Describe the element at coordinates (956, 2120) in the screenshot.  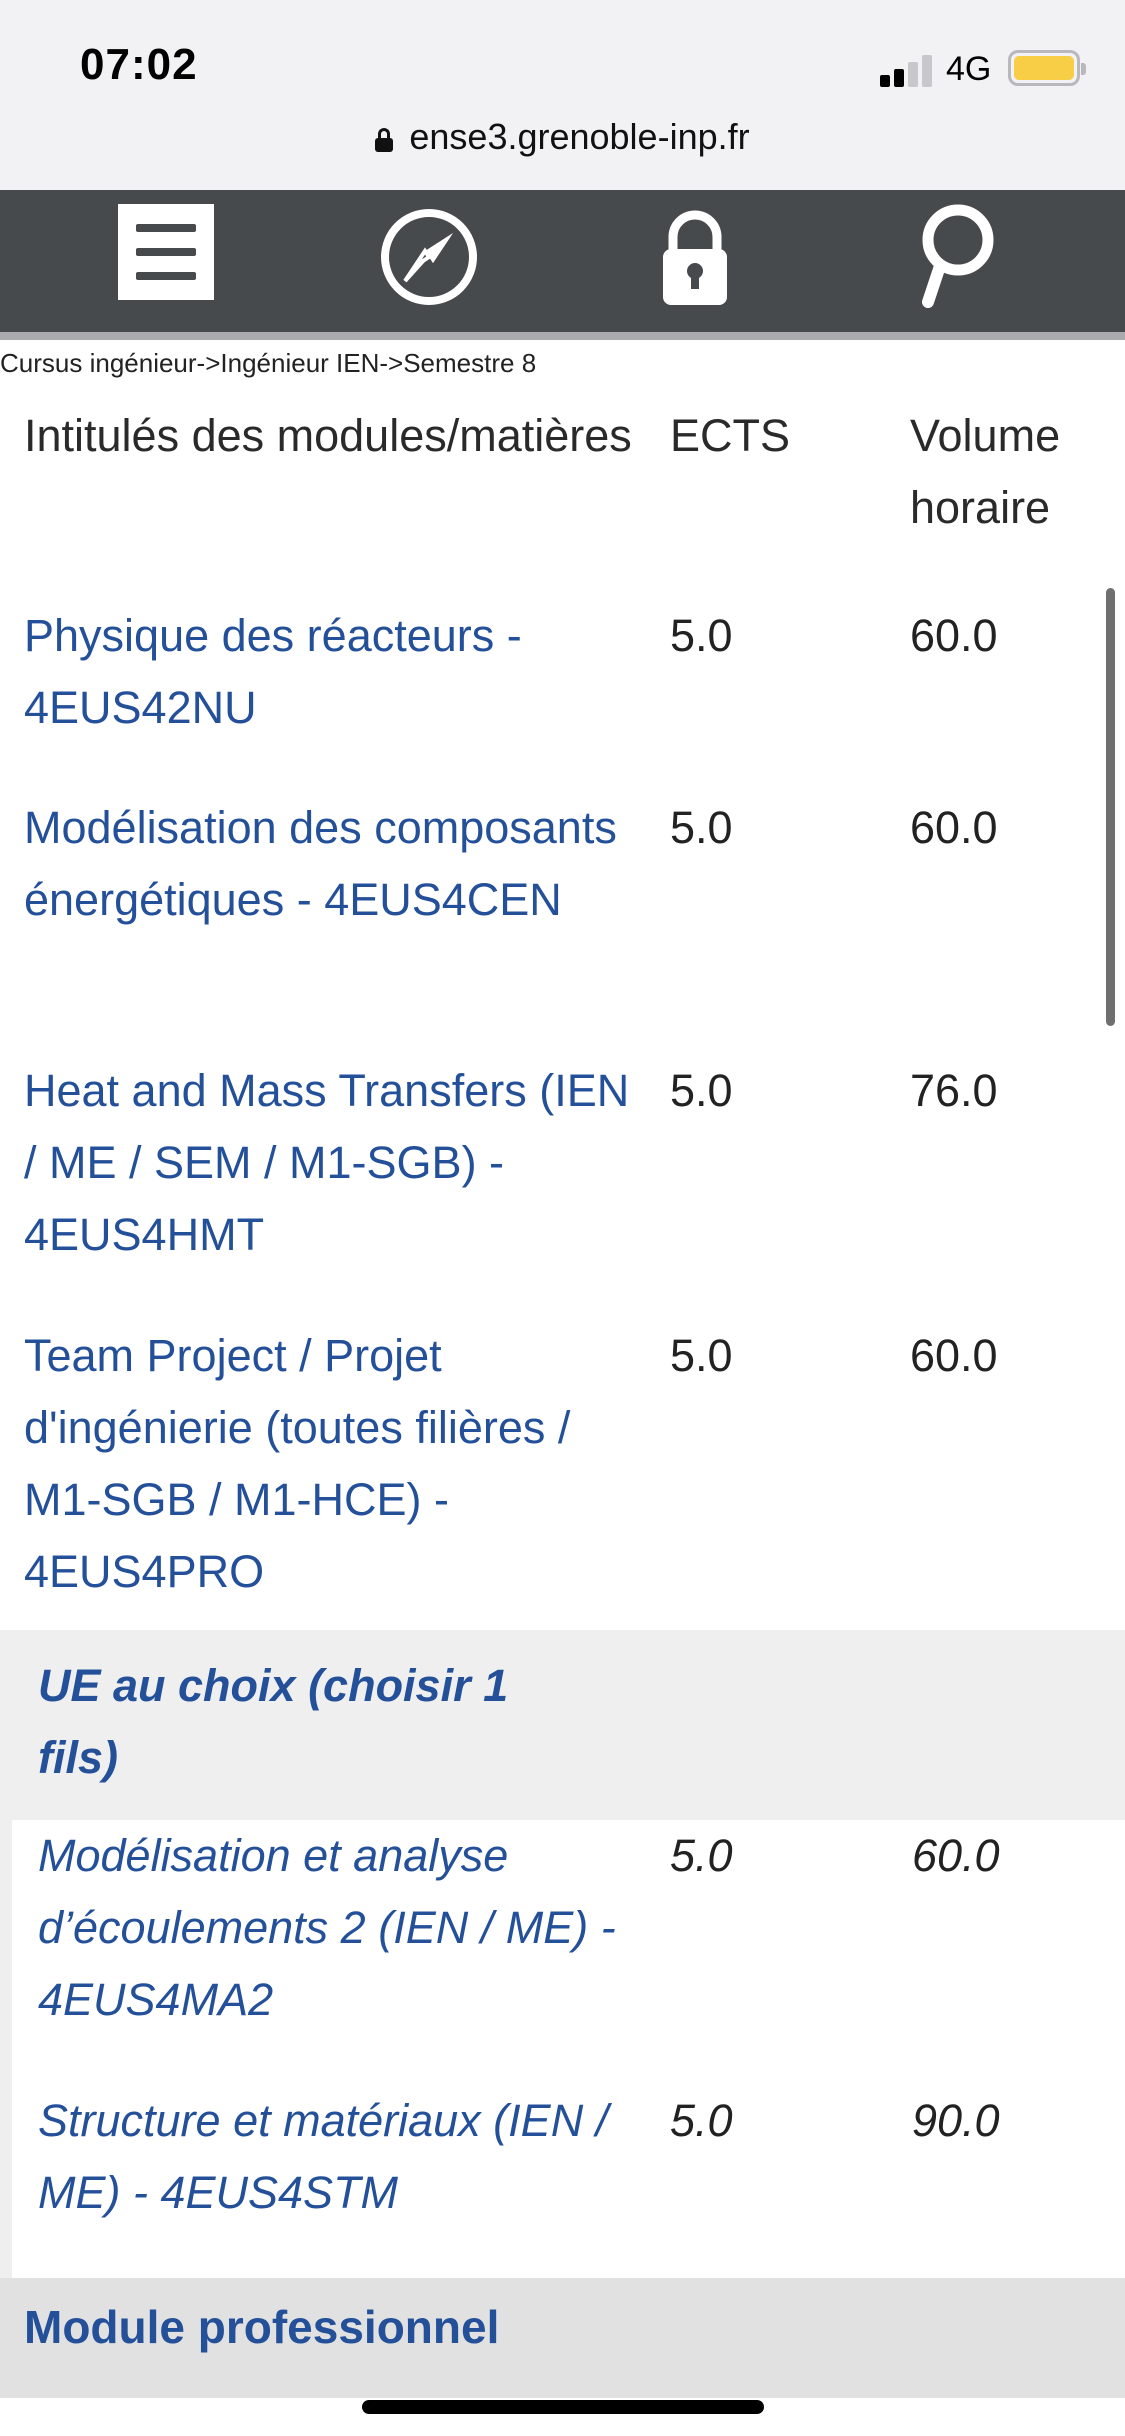
I see `volume-value: 90.0` at that location.